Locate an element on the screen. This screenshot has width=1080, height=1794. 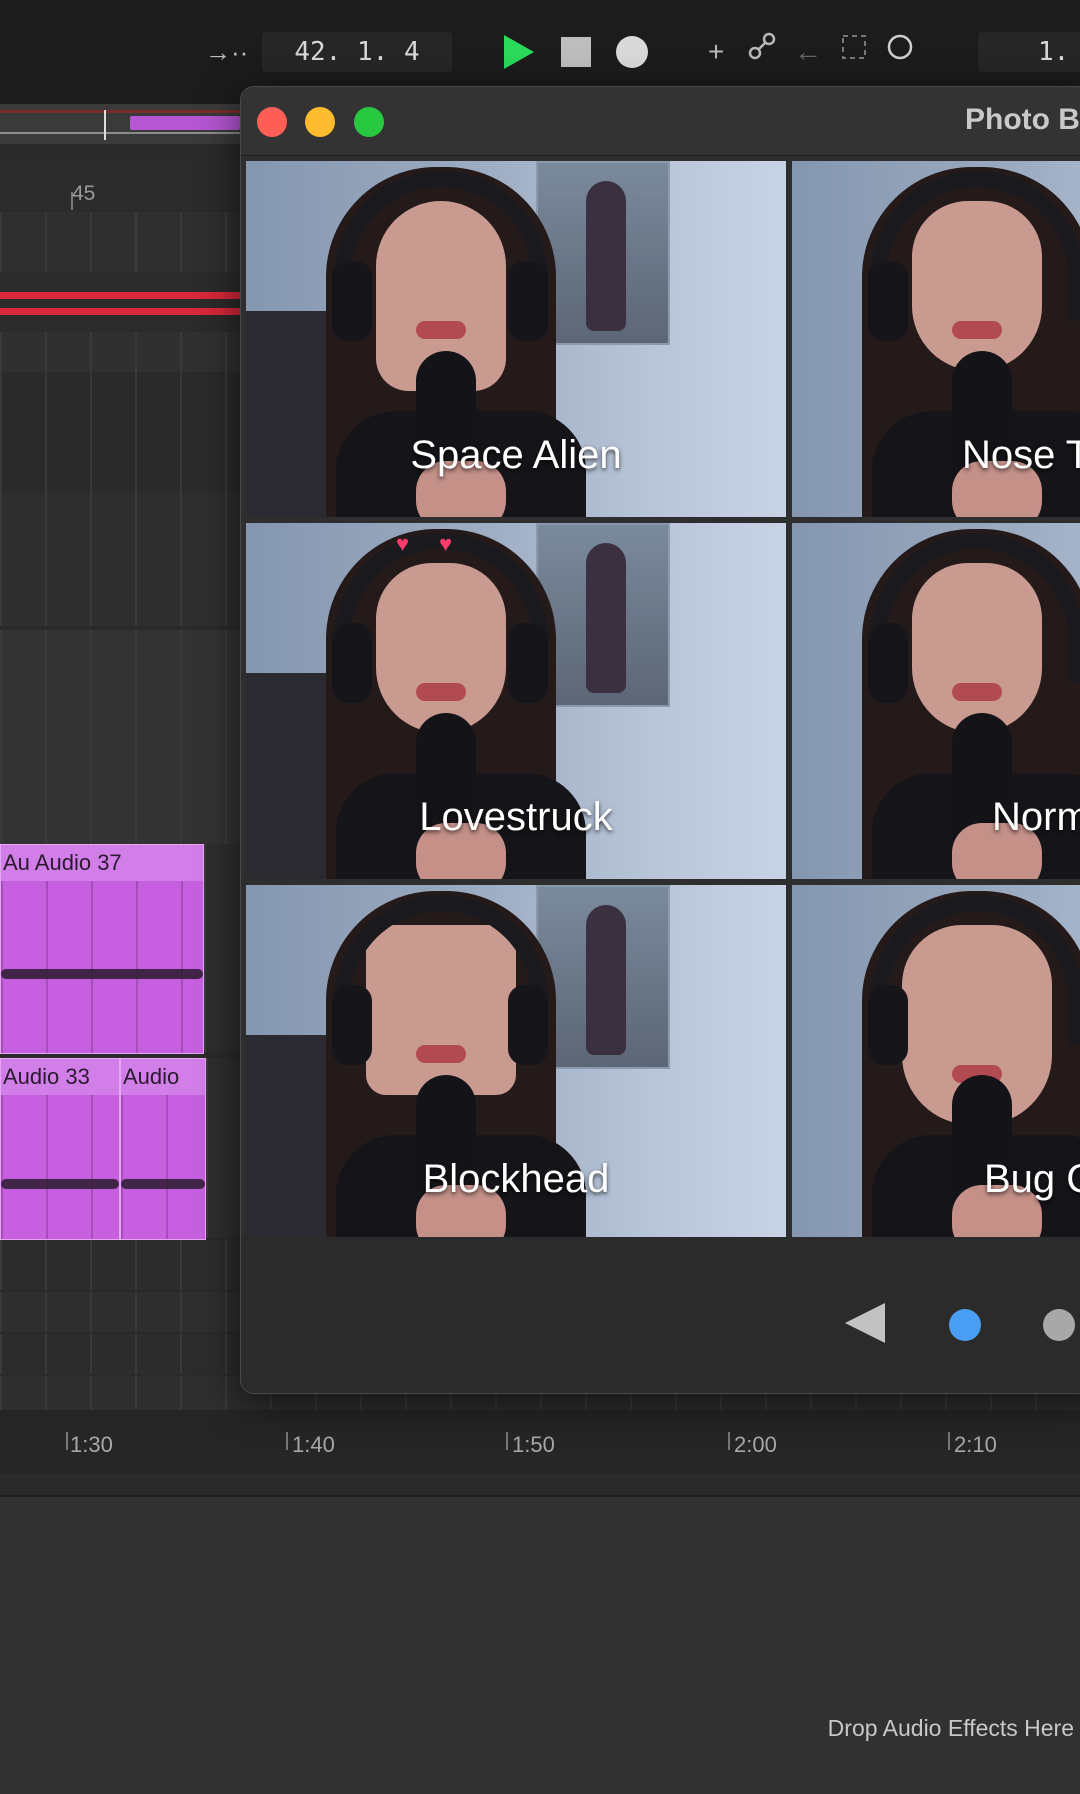
audio-clip: Au Audio 37 is located at coordinates (102, 949).